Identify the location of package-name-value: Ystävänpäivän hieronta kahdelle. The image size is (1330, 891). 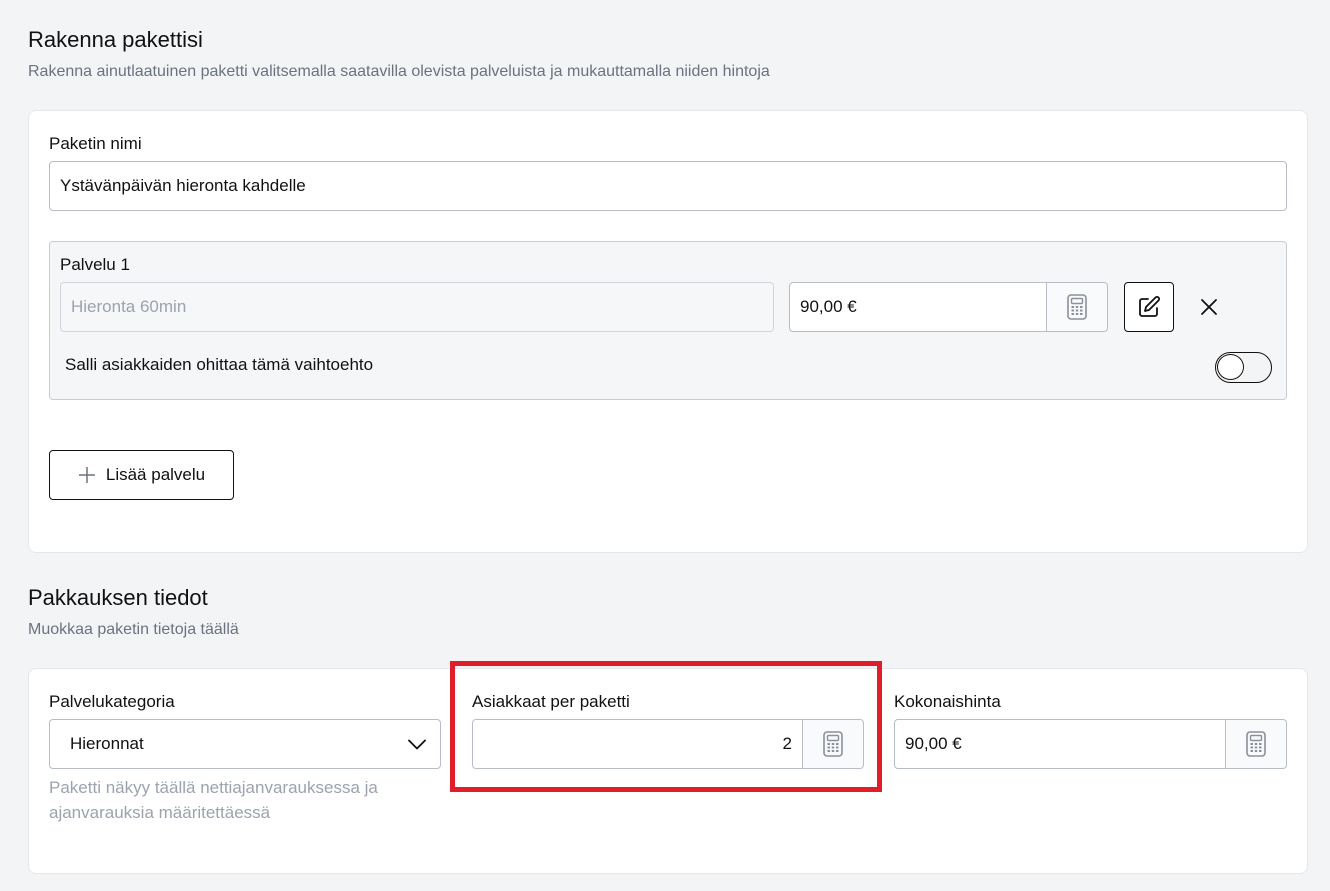
(183, 185).